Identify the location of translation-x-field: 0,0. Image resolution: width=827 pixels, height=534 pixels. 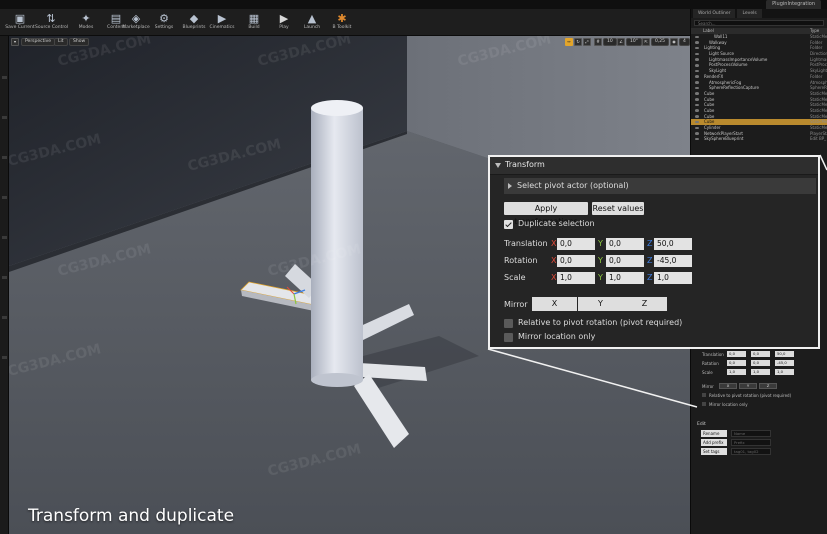
(576, 244).